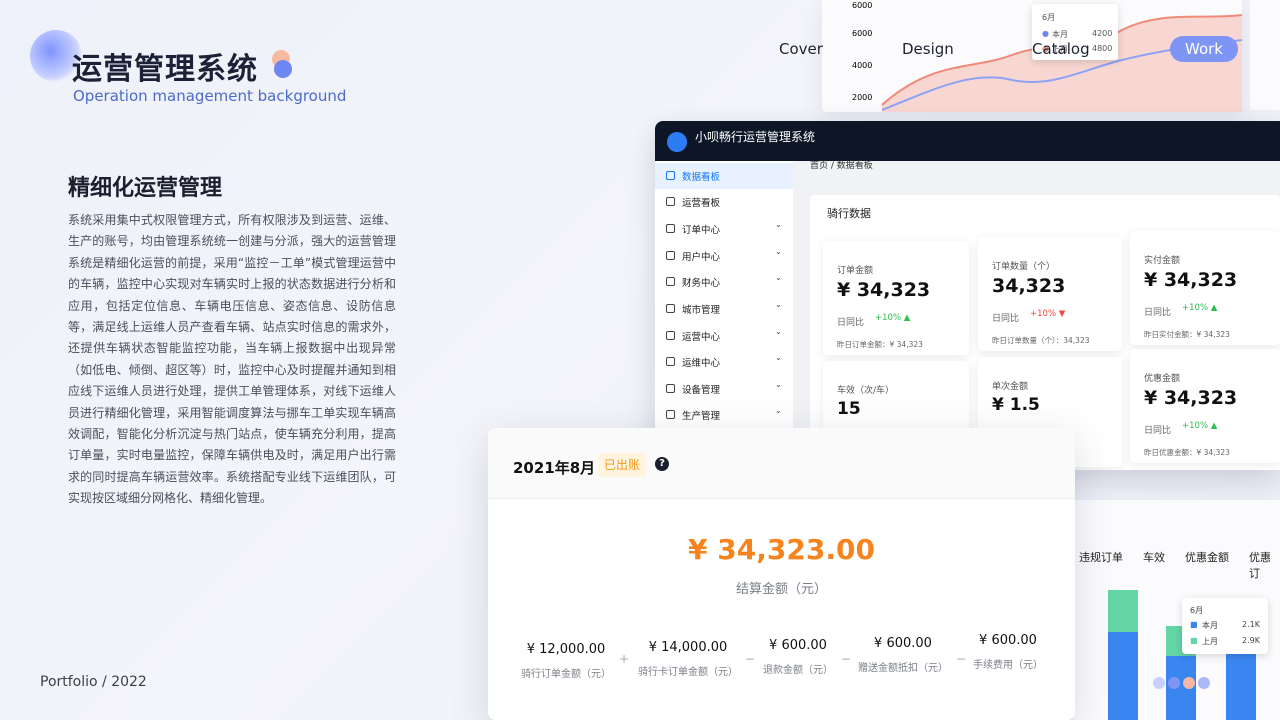  What do you see at coordinates (670, 255) in the screenshot?
I see `user-icon` at bounding box center [670, 255].